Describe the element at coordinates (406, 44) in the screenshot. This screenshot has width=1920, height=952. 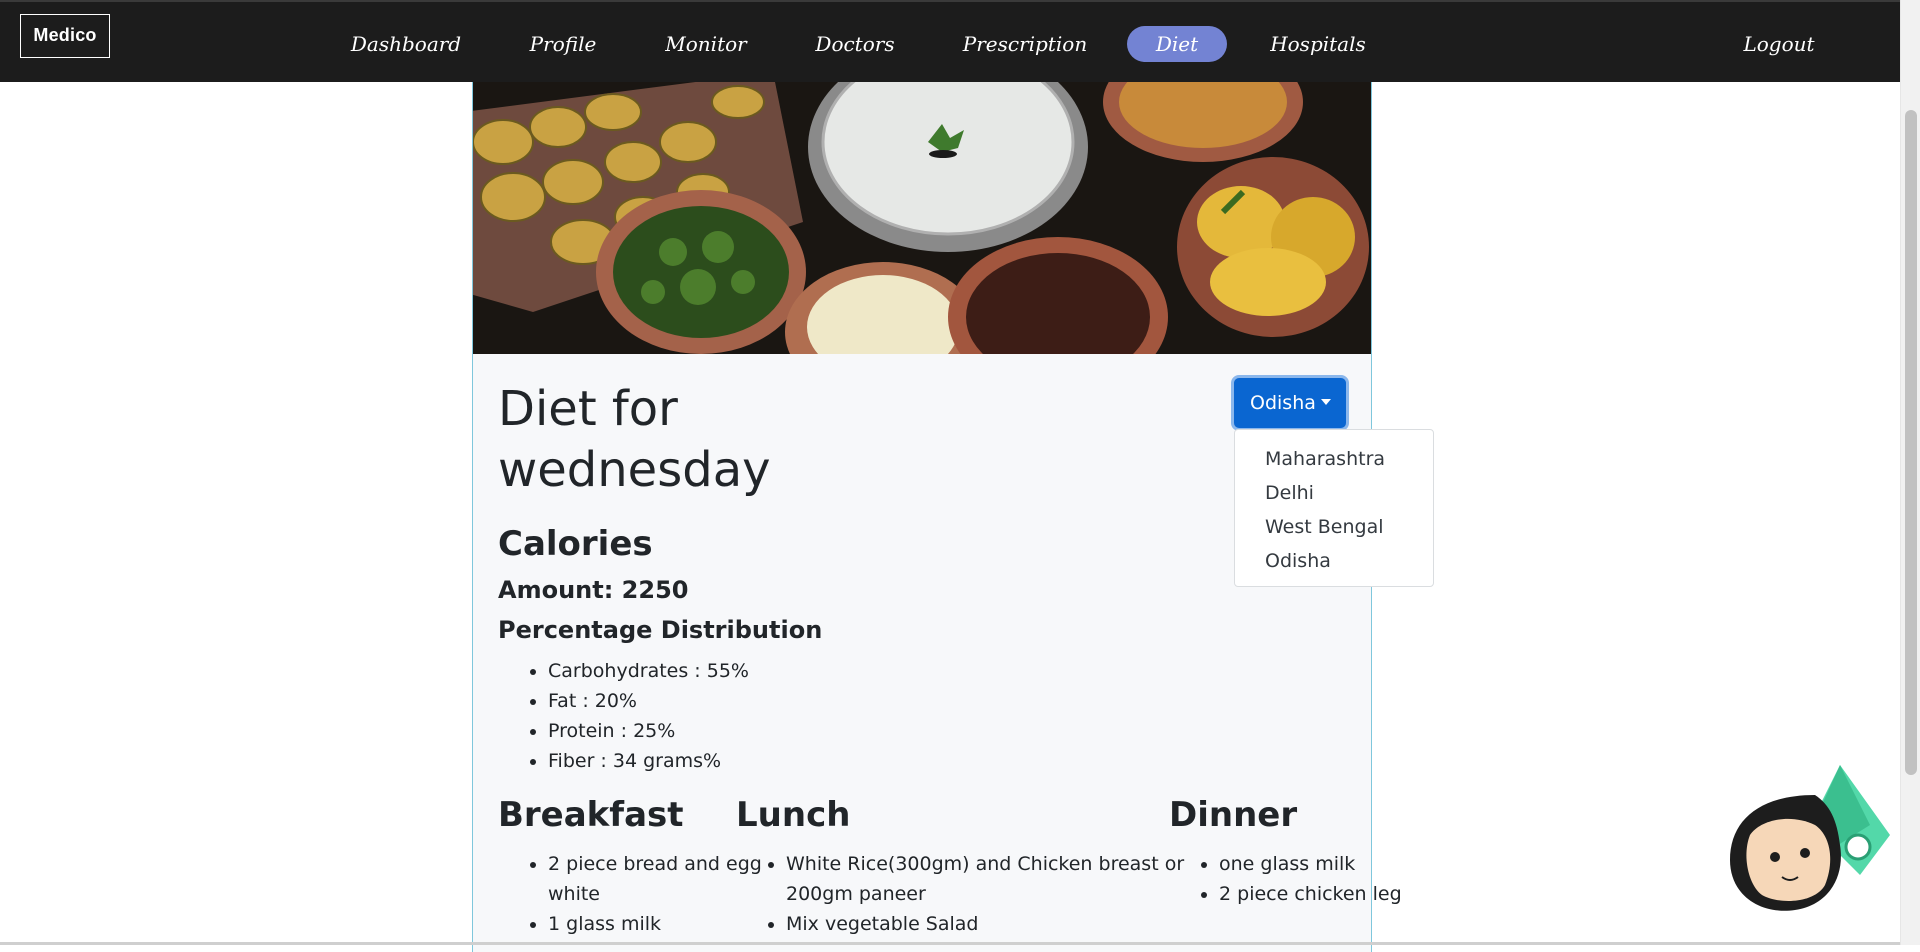
I see `nav-dashboard: Dashboard` at that location.